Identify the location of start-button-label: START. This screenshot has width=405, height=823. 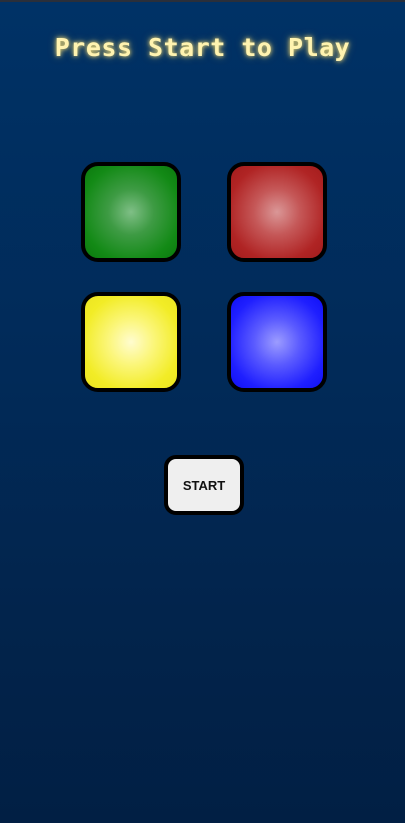
(204, 485).